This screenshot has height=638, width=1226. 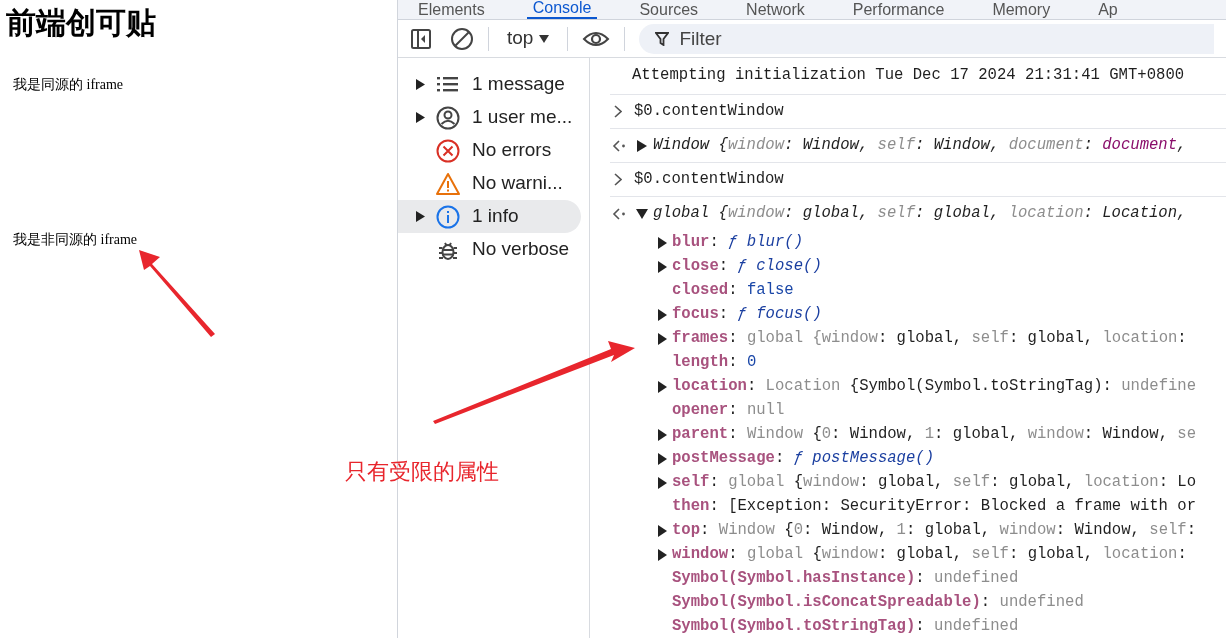 What do you see at coordinates (462, 38) in the screenshot?
I see `clear-console-icon` at bounding box center [462, 38].